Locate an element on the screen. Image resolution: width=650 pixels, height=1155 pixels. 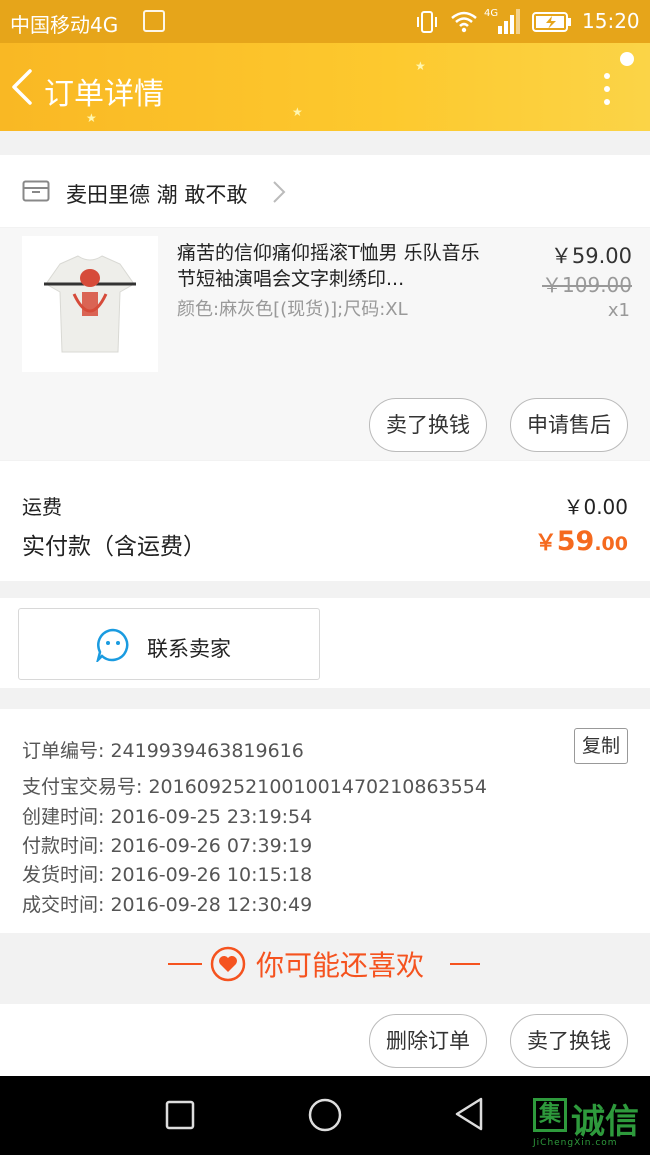
recommend-banner: 你可能还喜欢 is located at coordinates (325, 964).